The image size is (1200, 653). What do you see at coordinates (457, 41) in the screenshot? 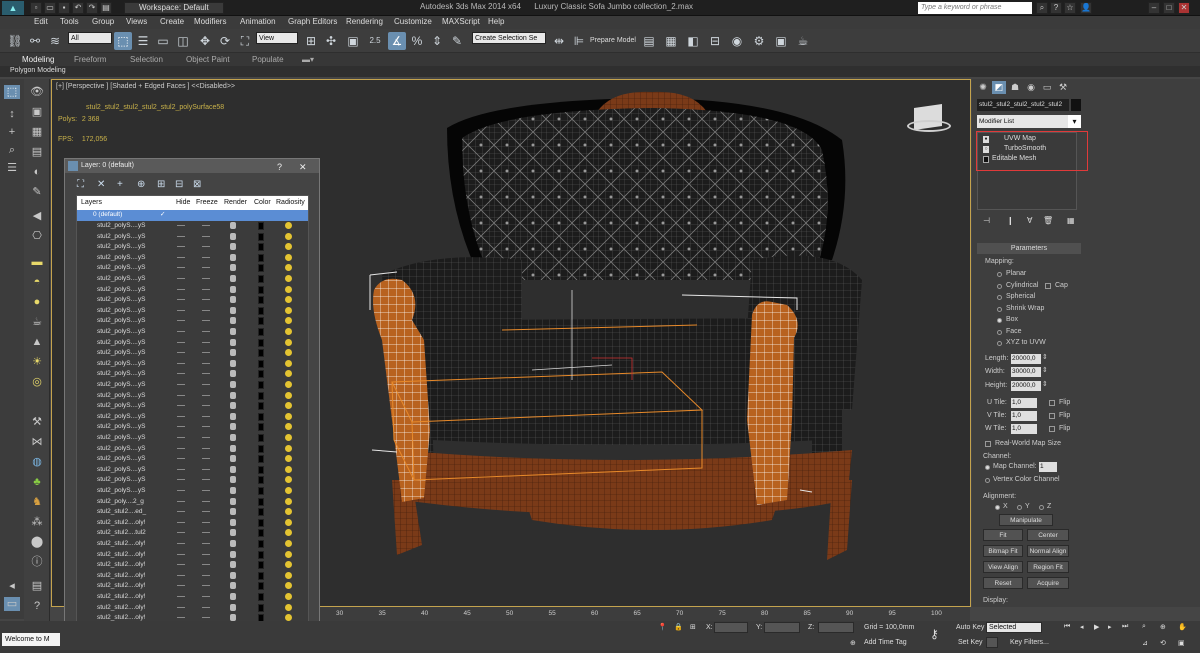
I see `edit-named-selection-icon: ✎` at bounding box center [457, 41].